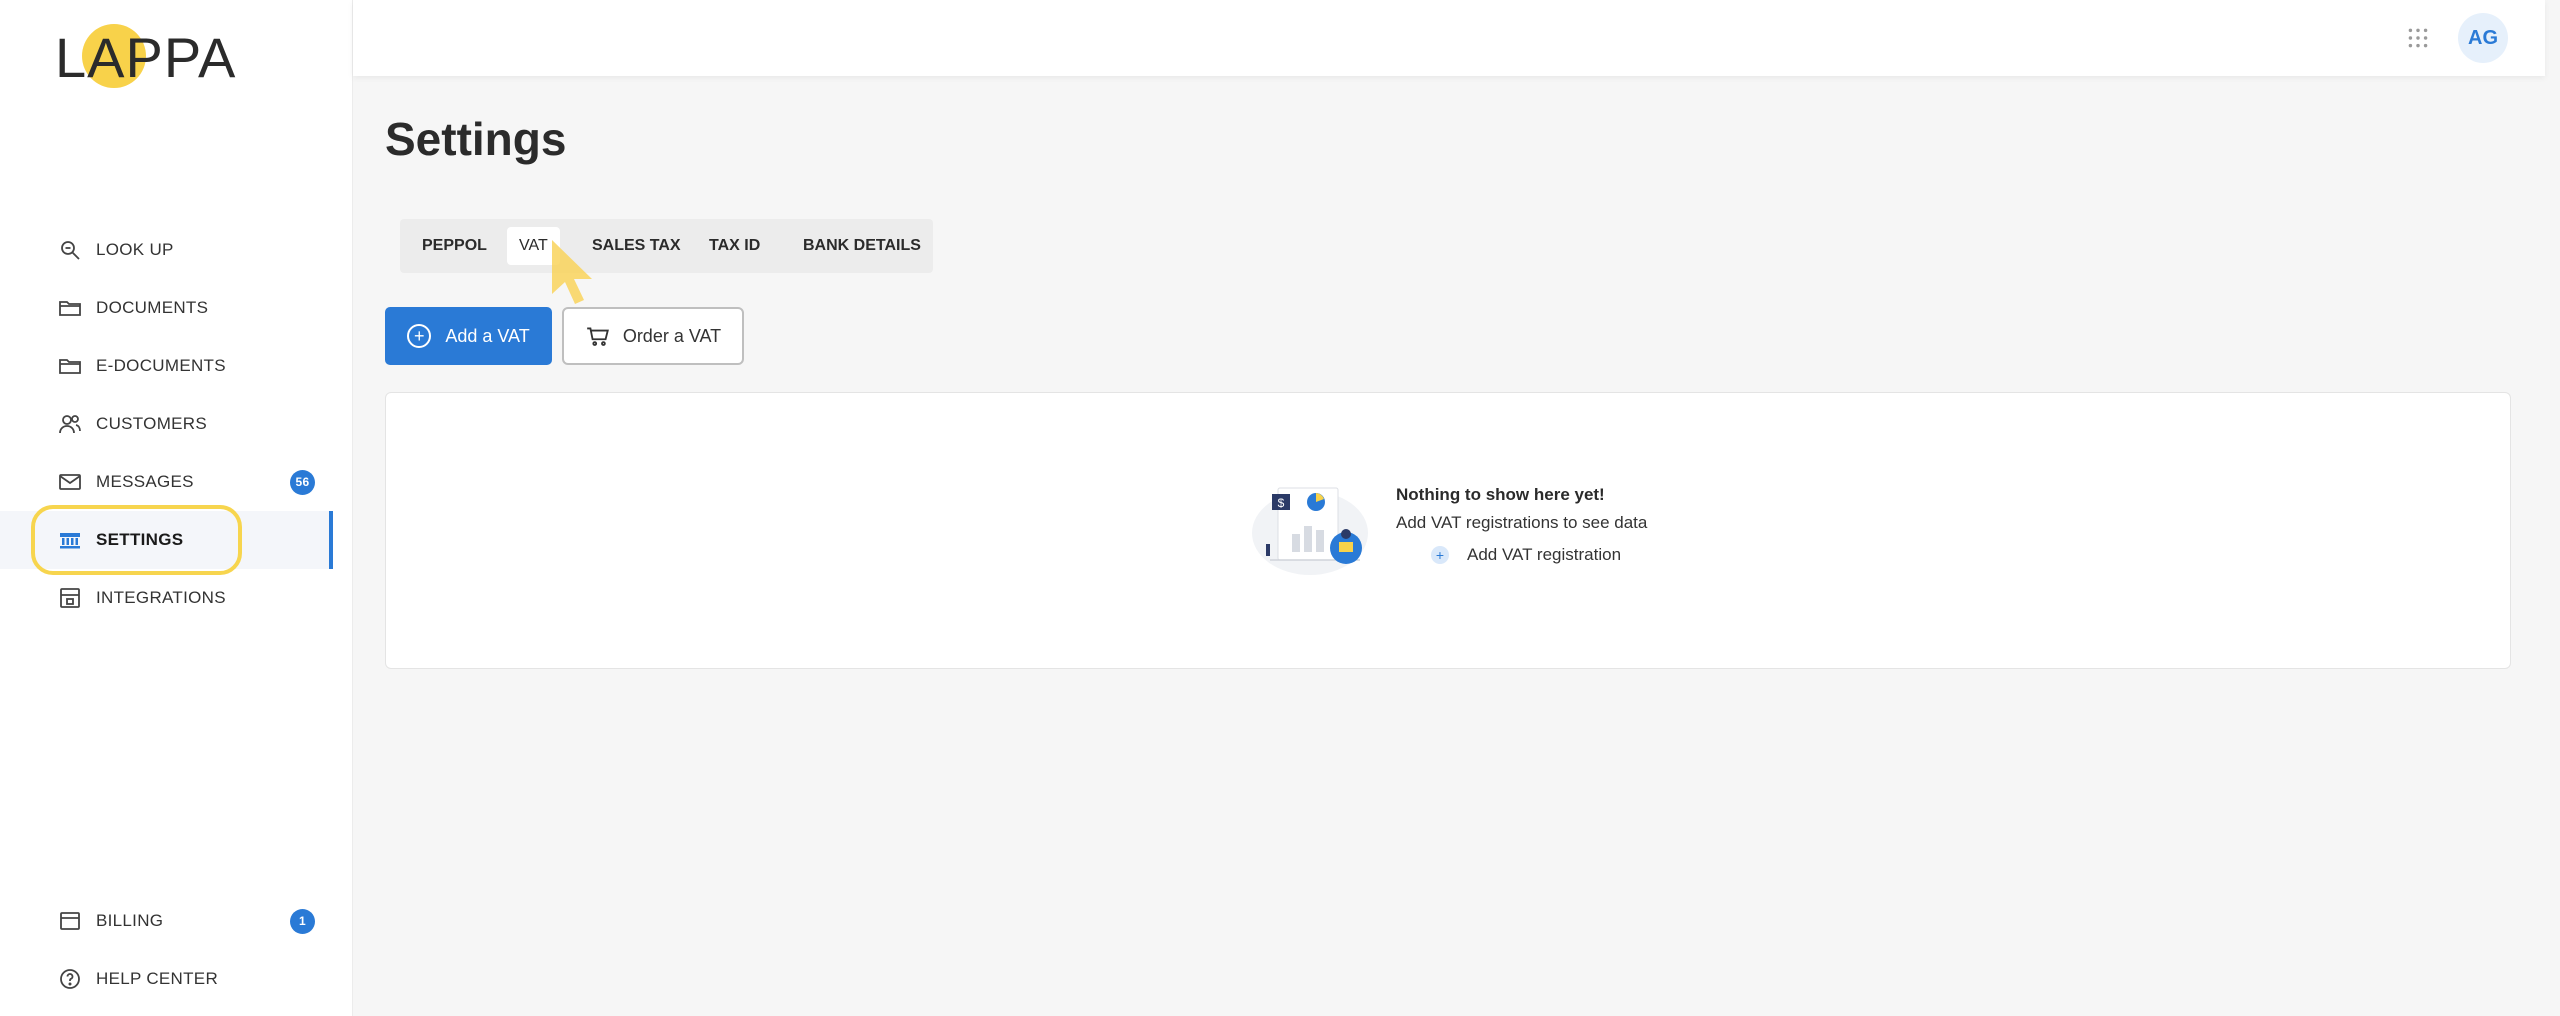 This screenshot has width=2560, height=1016. I want to click on empty-state-illustration: $, so click(1310, 531).